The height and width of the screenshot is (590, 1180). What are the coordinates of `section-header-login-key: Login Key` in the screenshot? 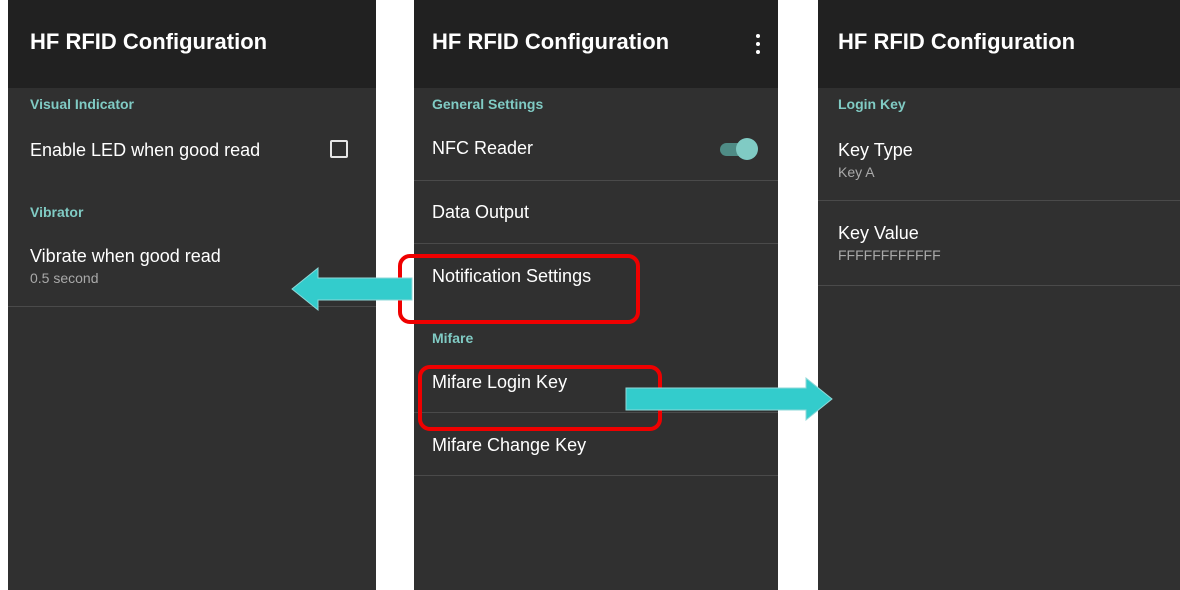 It's located at (872, 104).